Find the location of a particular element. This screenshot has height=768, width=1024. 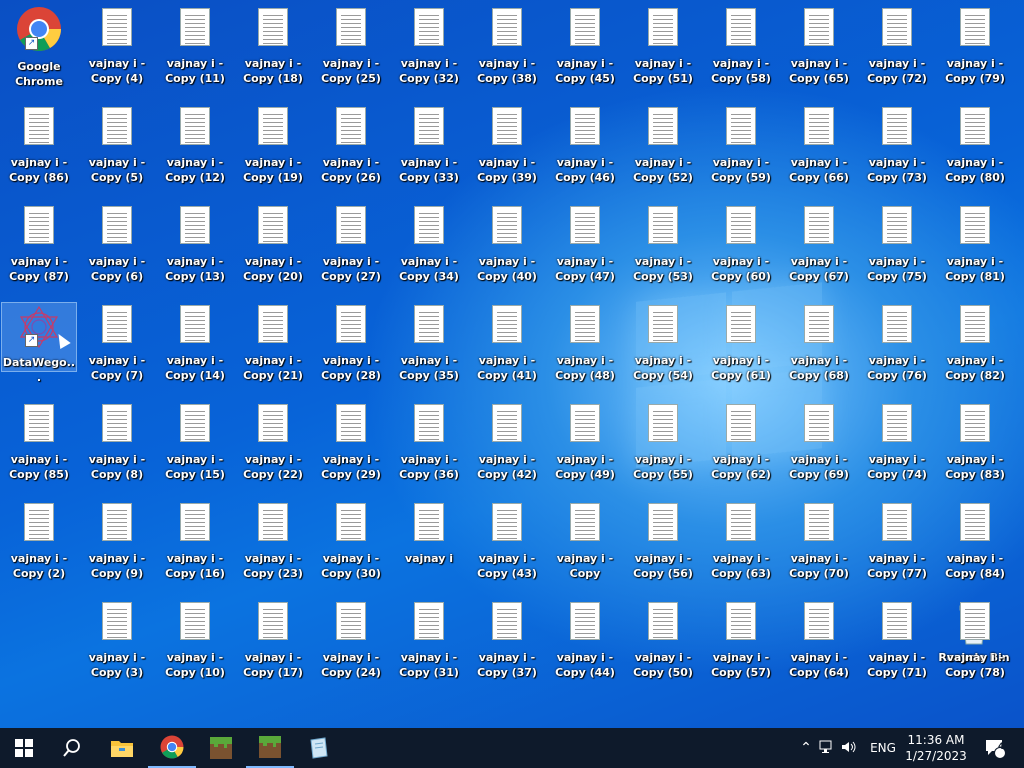

file-icon: vajnay i - Copy (5) is located at coordinates (117, 151).